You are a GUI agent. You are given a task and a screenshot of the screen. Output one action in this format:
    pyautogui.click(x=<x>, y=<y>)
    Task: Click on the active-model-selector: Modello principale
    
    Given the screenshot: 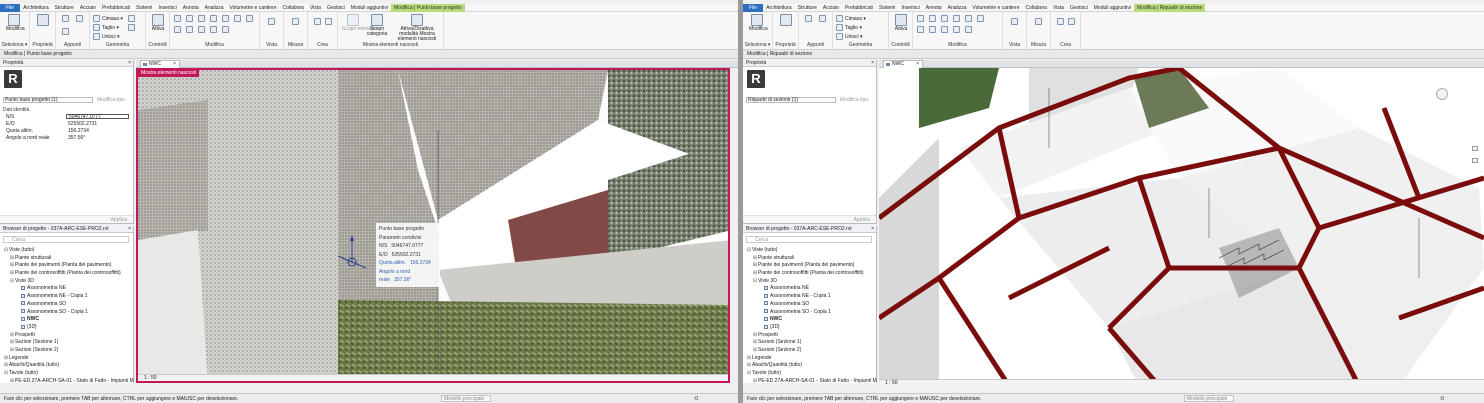 What is the action you would take?
    pyautogui.click(x=1209, y=398)
    